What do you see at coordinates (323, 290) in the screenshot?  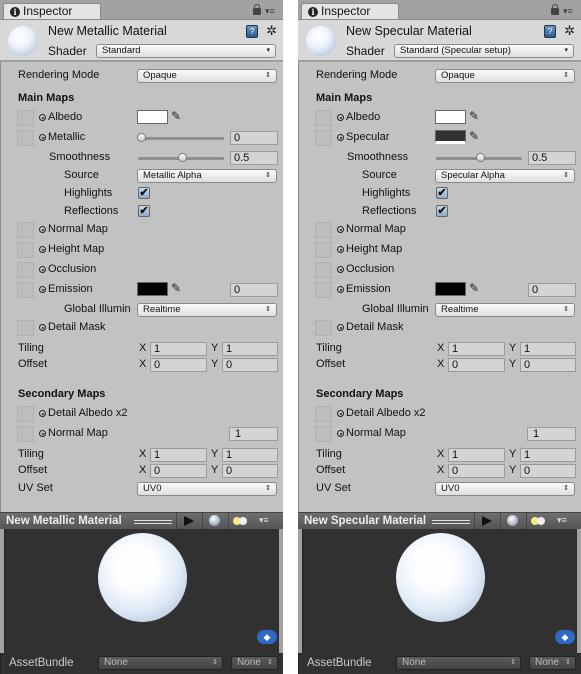 I see `emission-texture-slot` at bounding box center [323, 290].